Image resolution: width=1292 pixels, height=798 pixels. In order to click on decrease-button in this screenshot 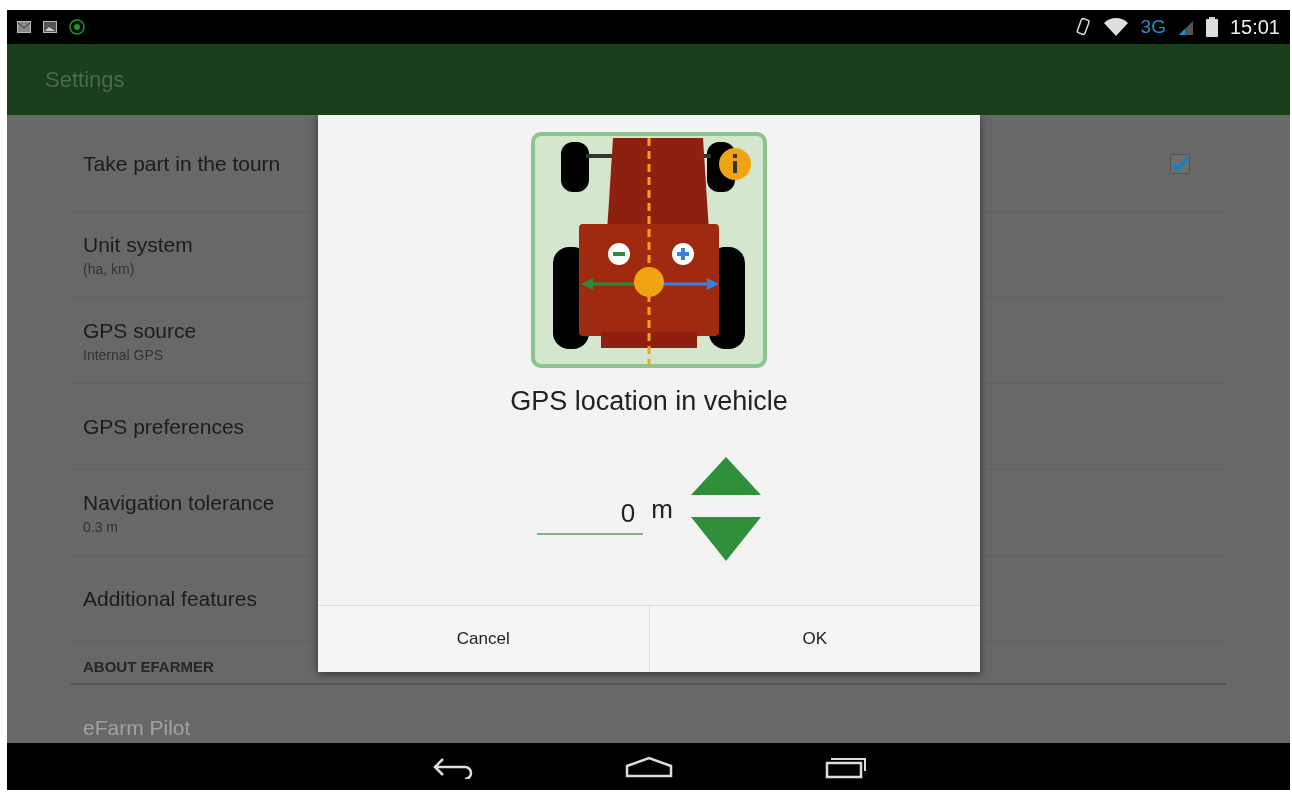, I will do `click(725, 539)`.